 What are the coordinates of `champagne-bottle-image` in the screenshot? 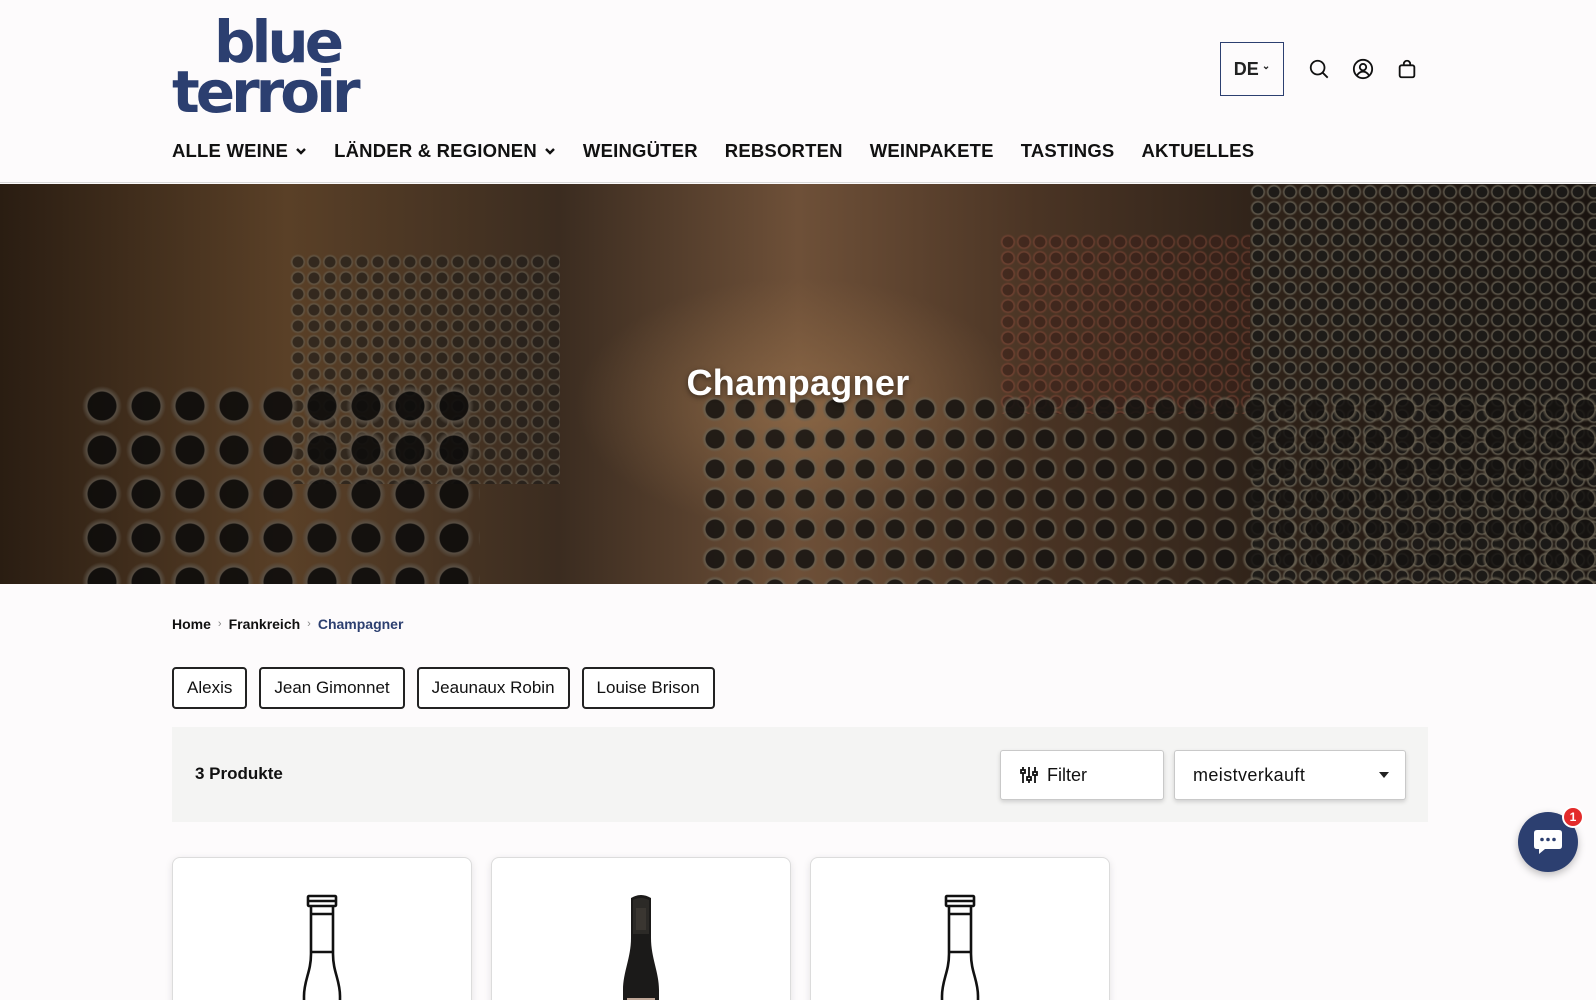 It's located at (641, 947).